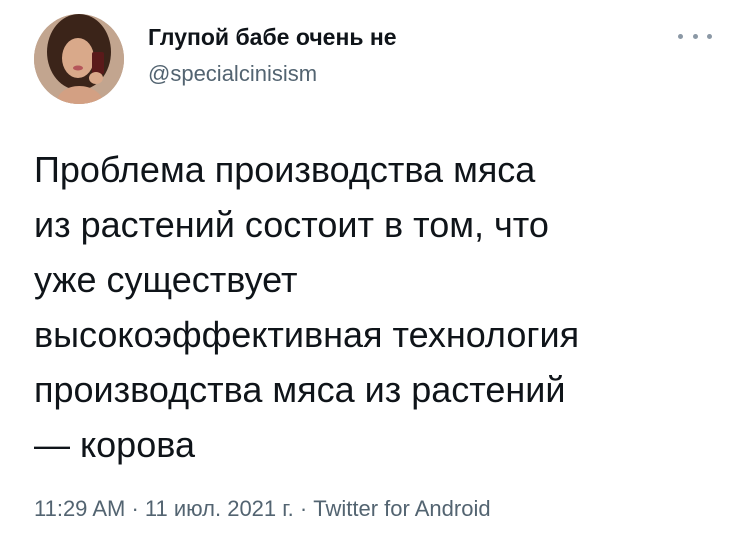 This screenshot has width=750, height=545. What do you see at coordinates (219, 508) in the screenshot?
I see `tweet-date: 11 июл. 2021 г.` at bounding box center [219, 508].